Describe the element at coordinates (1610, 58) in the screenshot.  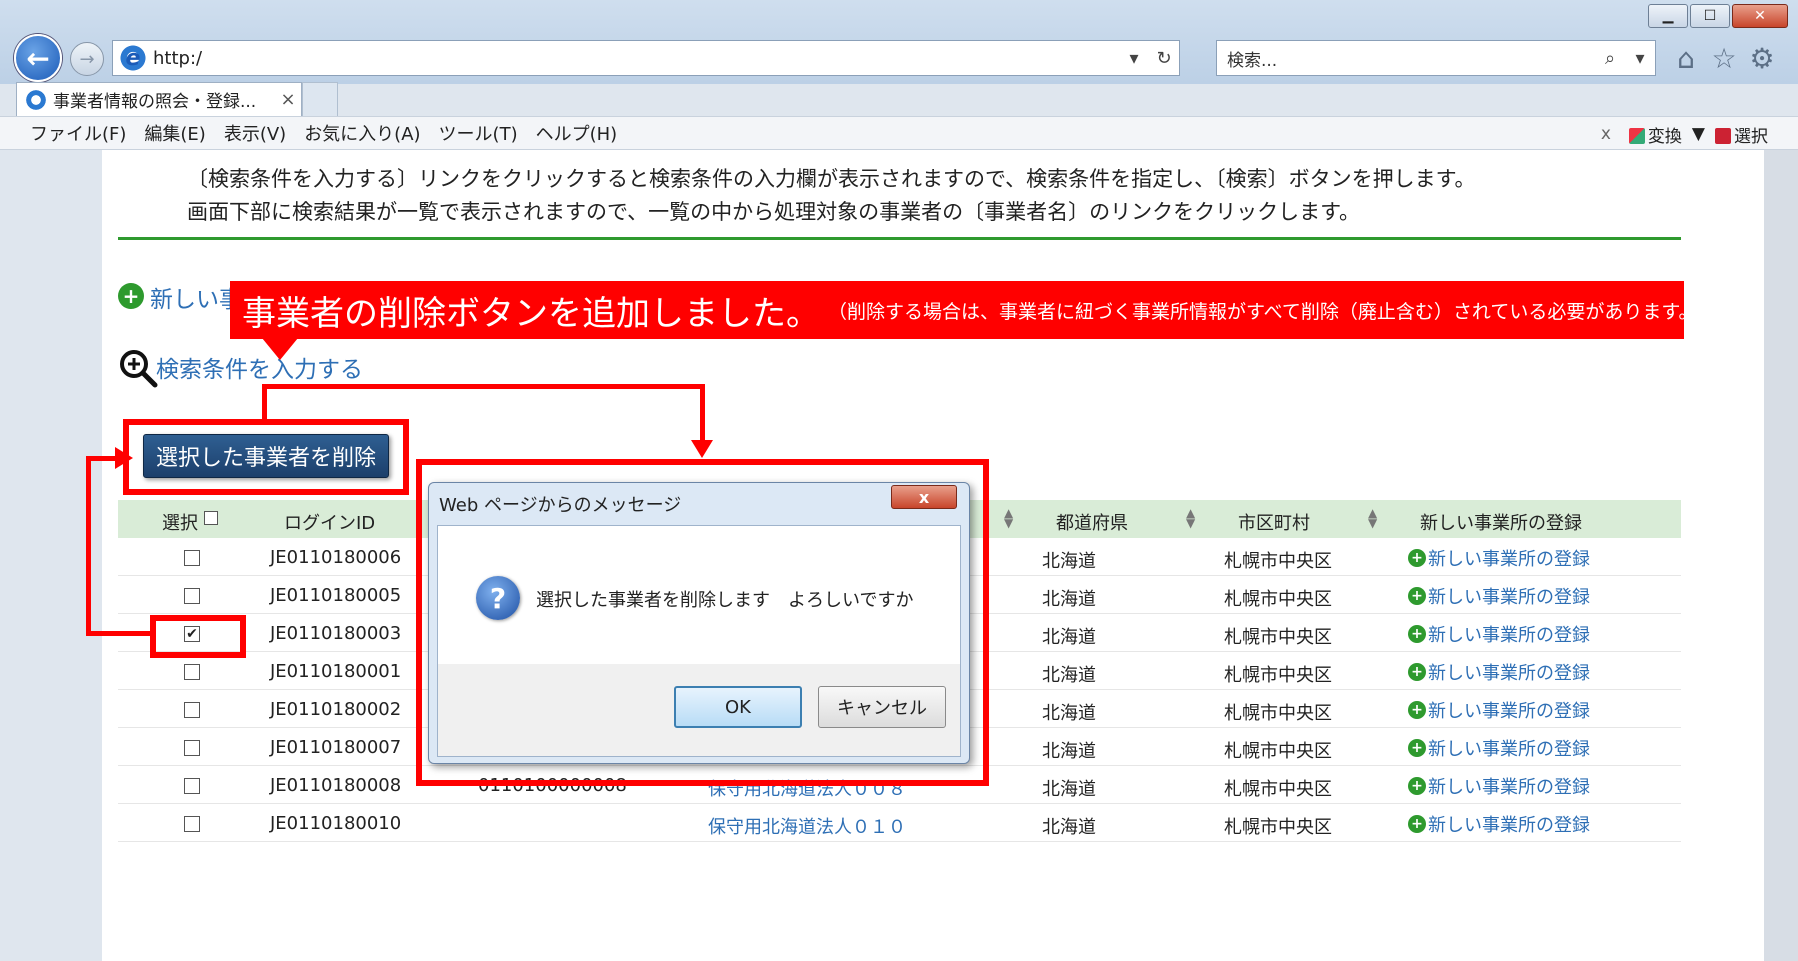
I see `search-icon: ⌕` at that location.